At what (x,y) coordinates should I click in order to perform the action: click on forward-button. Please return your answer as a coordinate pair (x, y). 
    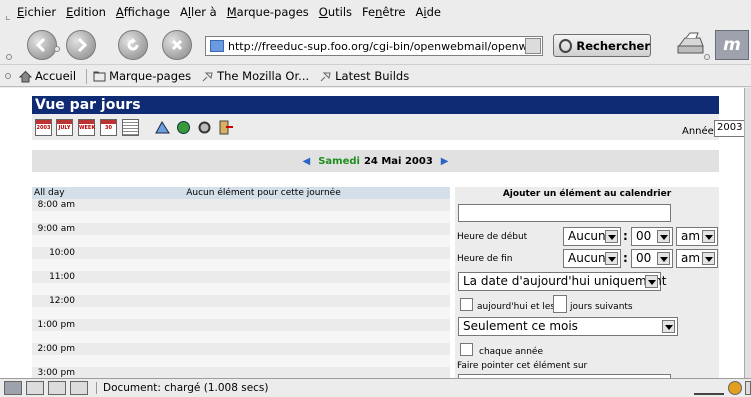
    Looking at the image, I should click on (81, 45).